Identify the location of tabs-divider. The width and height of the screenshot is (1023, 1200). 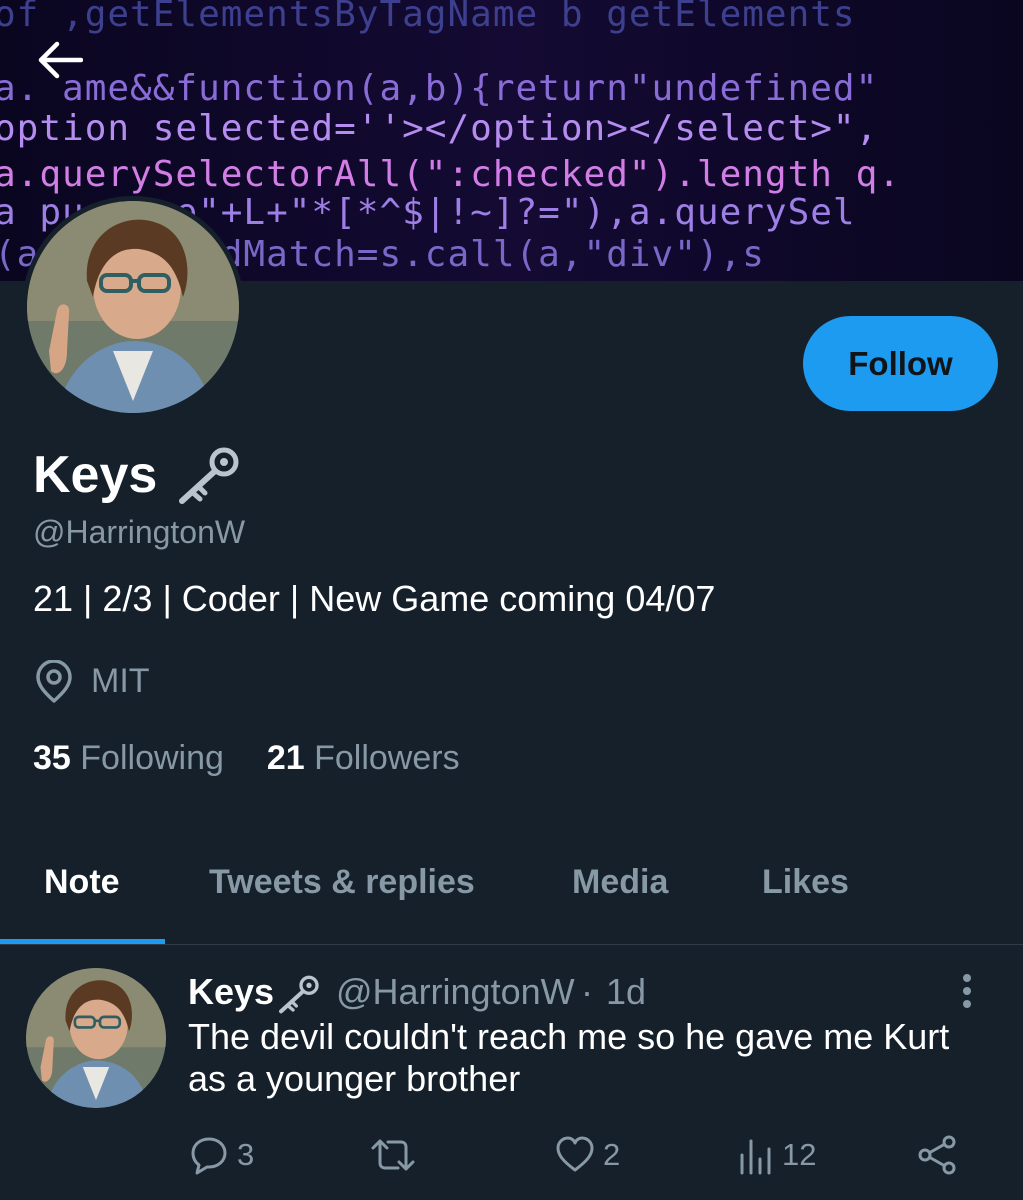
(511, 944).